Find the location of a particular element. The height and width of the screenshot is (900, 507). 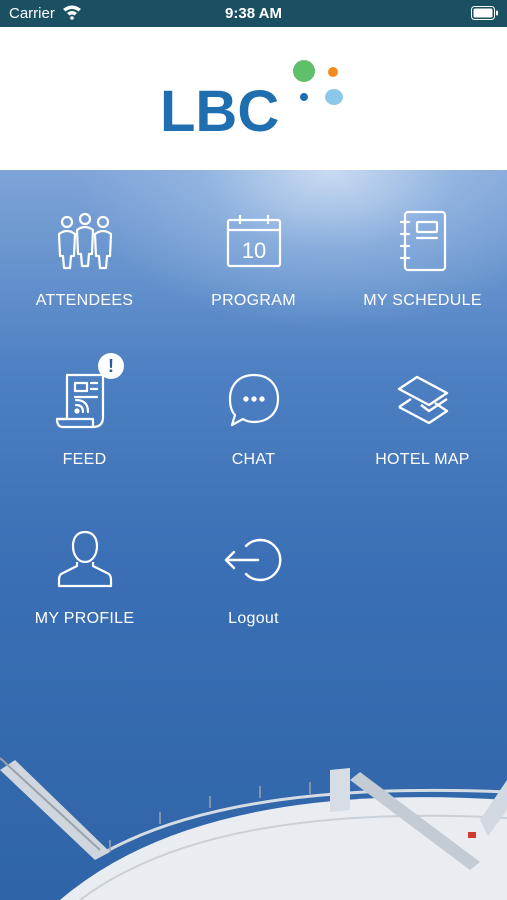

logo-text: LBC is located at coordinates (219, 108).